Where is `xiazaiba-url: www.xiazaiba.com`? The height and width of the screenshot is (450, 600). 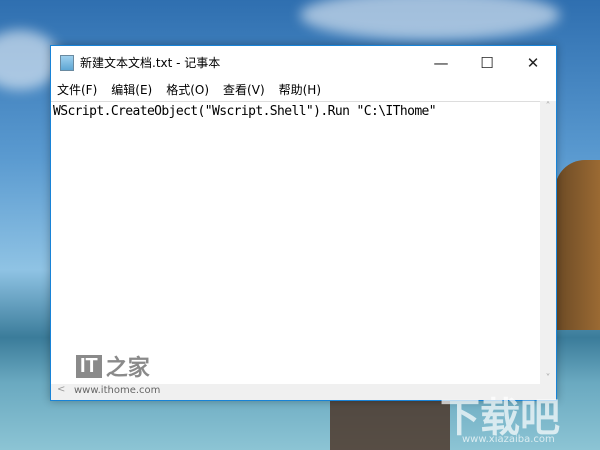 xiazaiba-url: www.xiazaiba.com is located at coordinates (508, 439).